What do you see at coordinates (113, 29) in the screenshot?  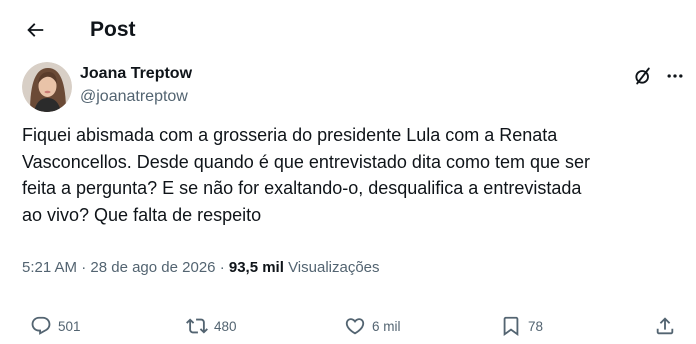 I see `page-title: Post` at bounding box center [113, 29].